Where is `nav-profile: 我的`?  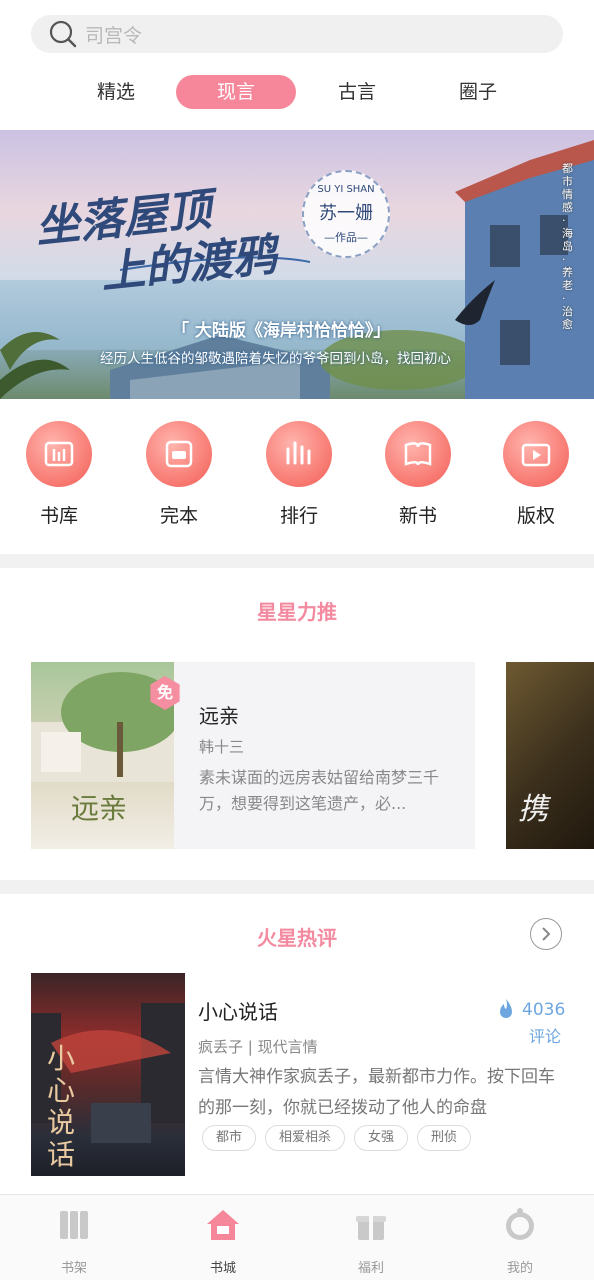 nav-profile: 我的 is located at coordinates (520, 1235).